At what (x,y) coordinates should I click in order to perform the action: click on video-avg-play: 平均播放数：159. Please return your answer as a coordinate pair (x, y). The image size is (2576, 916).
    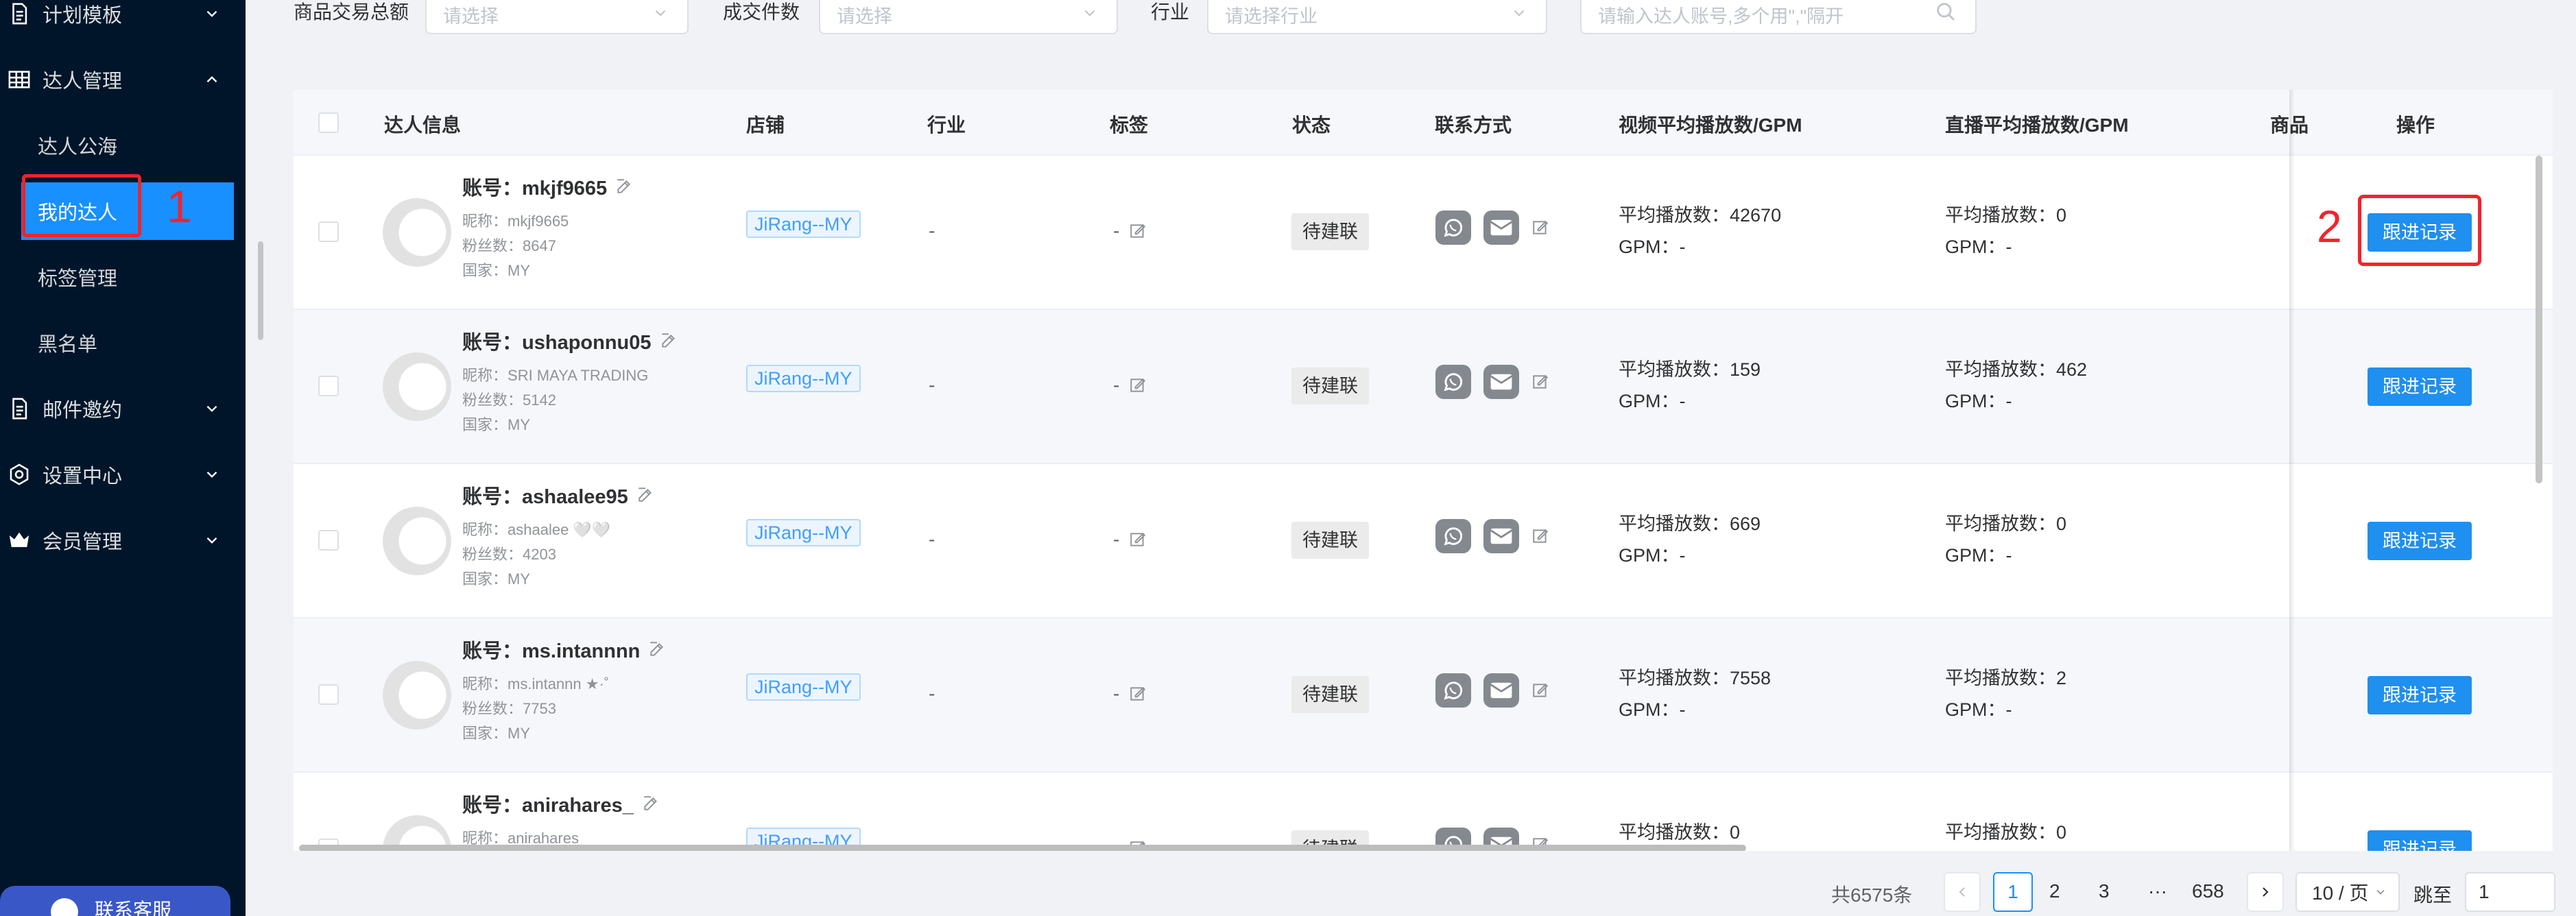
    Looking at the image, I should click on (1690, 370).